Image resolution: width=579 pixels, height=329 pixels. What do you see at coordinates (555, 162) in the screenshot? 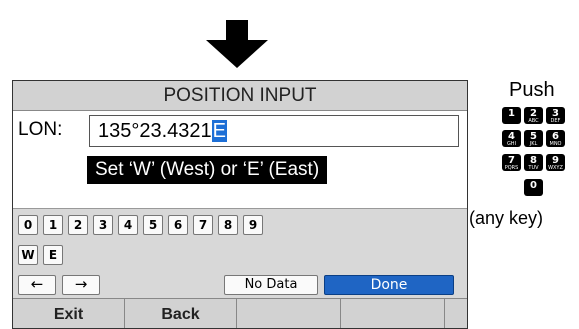
I see `keypad-key-9: 9 WXYZ` at bounding box center [555, 162].